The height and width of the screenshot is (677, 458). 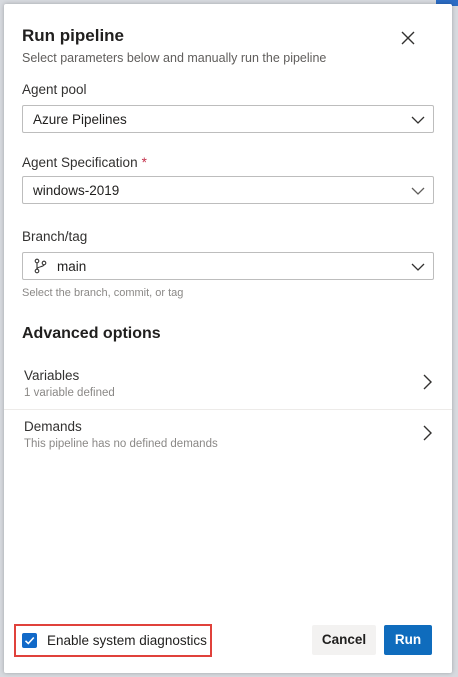 I want to click on agent-pool-label: Agent pool, so click(x=54, y=89).